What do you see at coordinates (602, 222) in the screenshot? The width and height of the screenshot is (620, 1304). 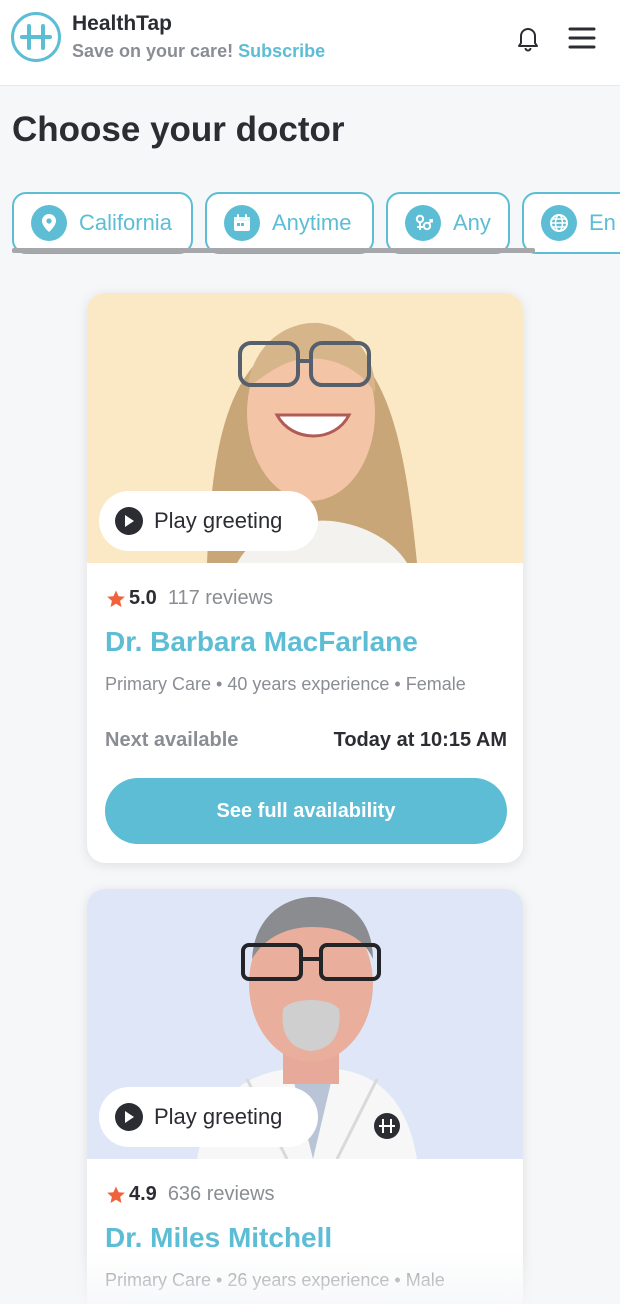 I see `filter-chip-label: En` at bounding box center [602, 222].